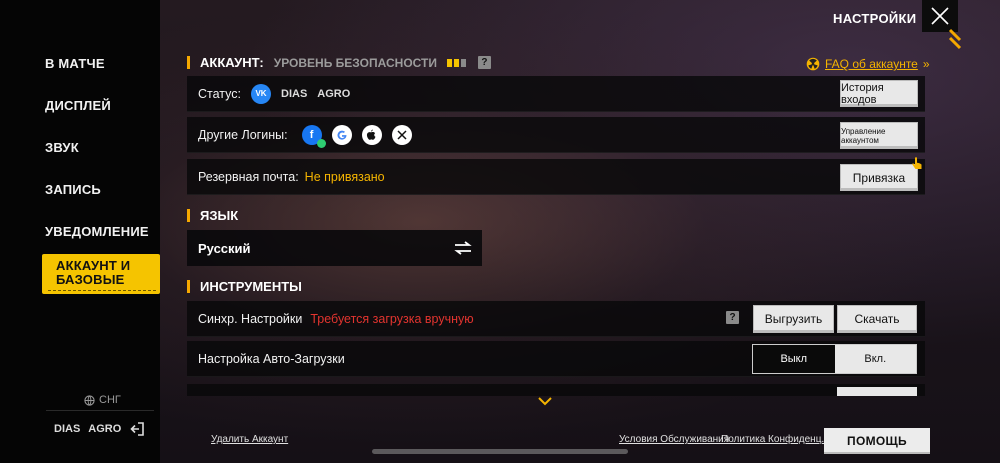 The width and height of the screenshot is (1000, 463). I want to click on download-button: Скачать, so click(877, 319).